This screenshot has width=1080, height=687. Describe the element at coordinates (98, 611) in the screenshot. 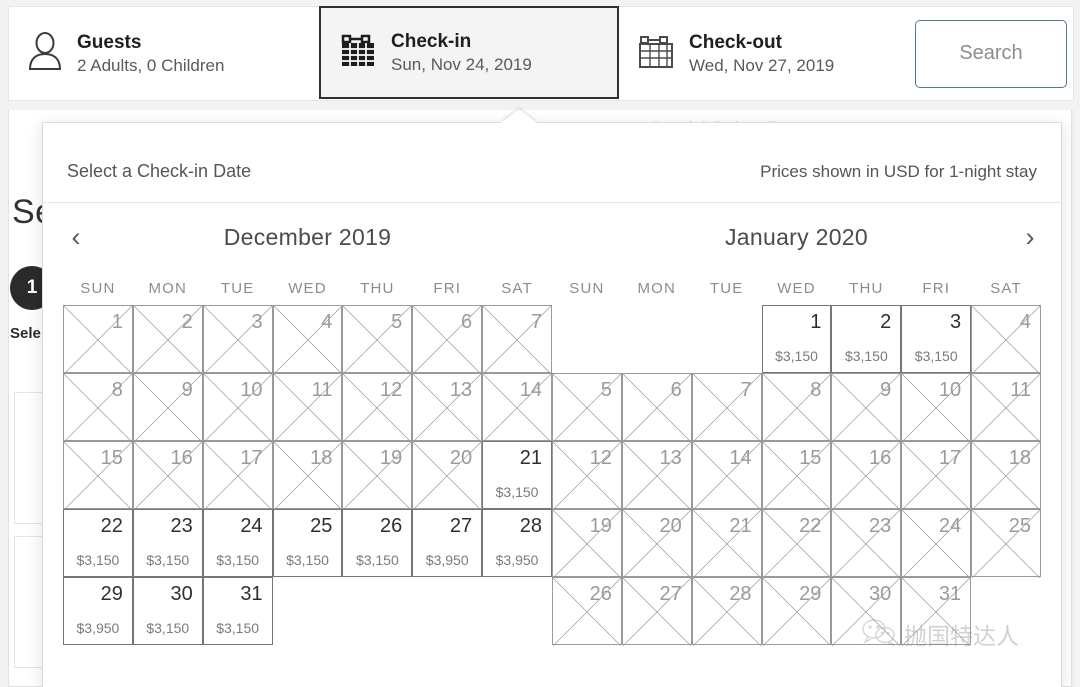

I see `calendar-day-available: 29 $3,950` at that location.